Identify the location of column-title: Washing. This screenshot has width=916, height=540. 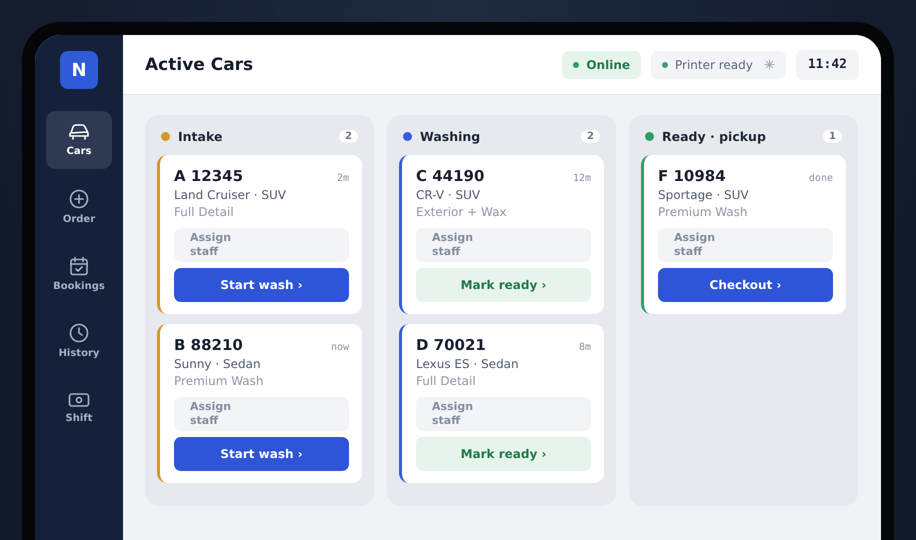
(451, 136).